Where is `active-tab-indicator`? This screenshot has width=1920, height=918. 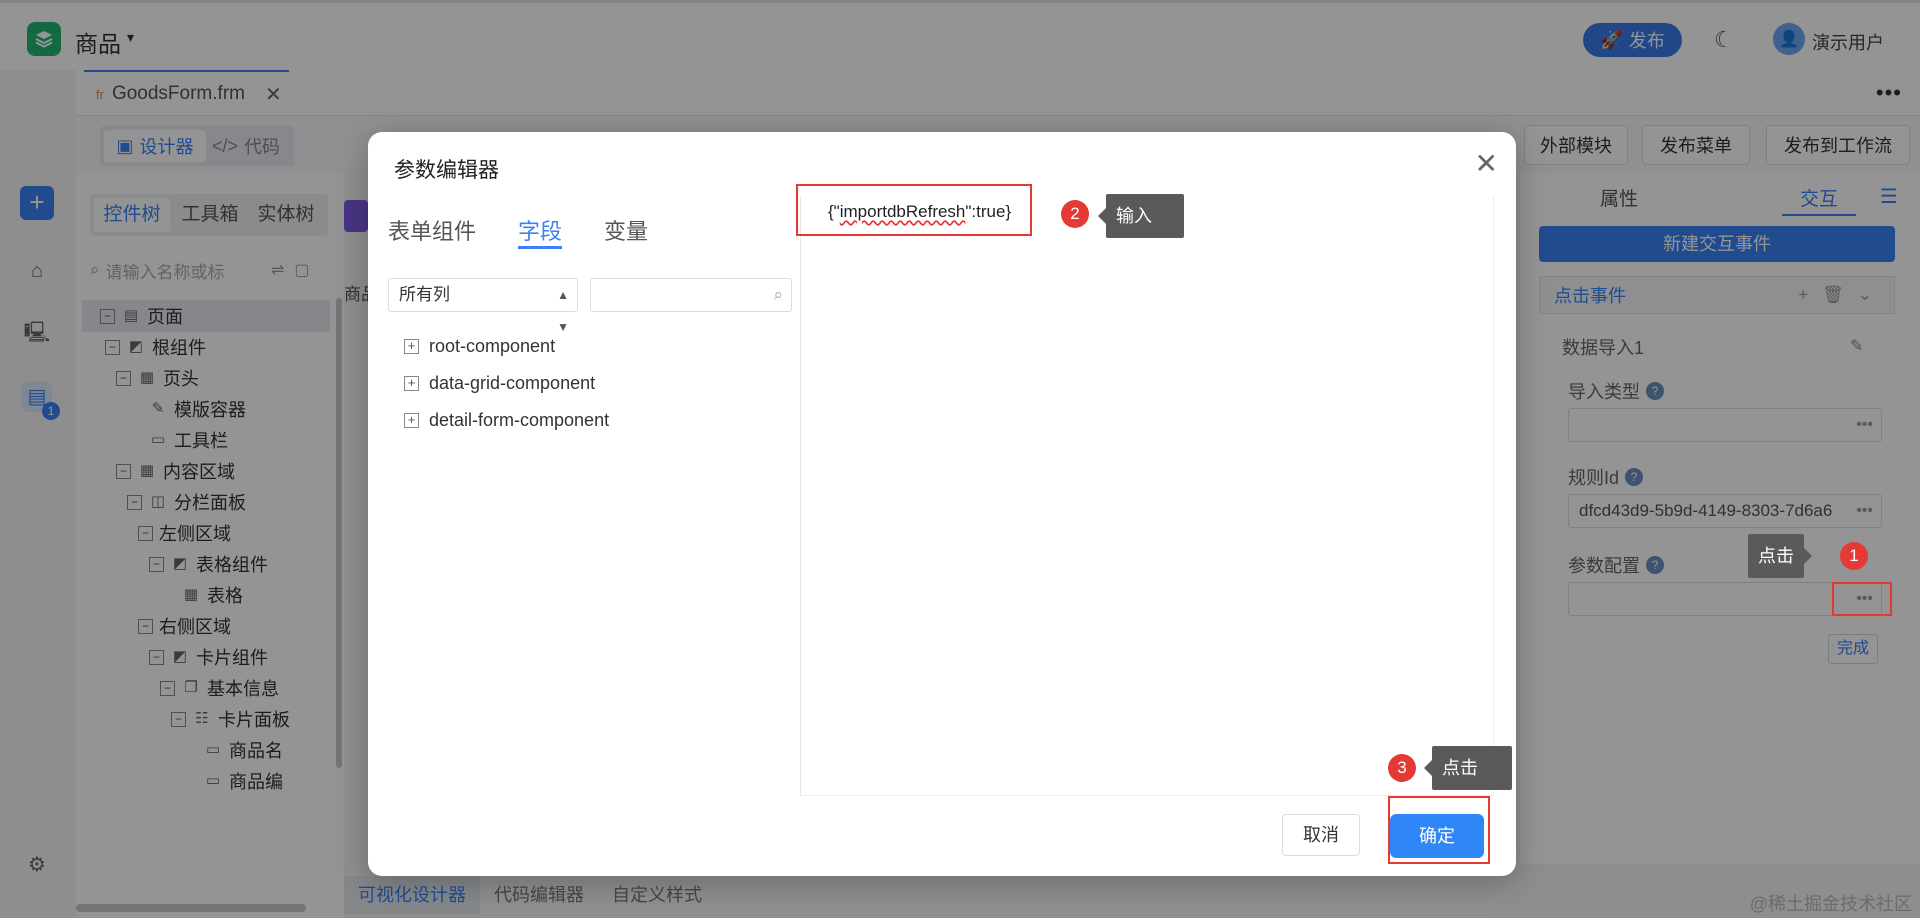
active-tab-indicator is located at coordinates (540, 247).